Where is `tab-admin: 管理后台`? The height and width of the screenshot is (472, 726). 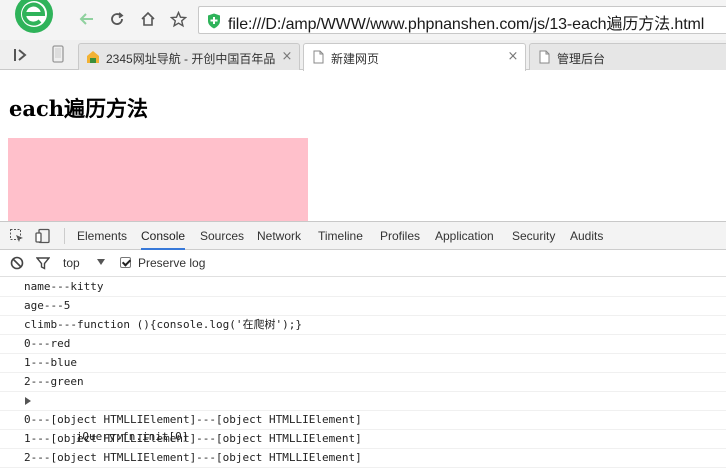 tab-admin: 管理后台 is located at coordinates (627, 56).